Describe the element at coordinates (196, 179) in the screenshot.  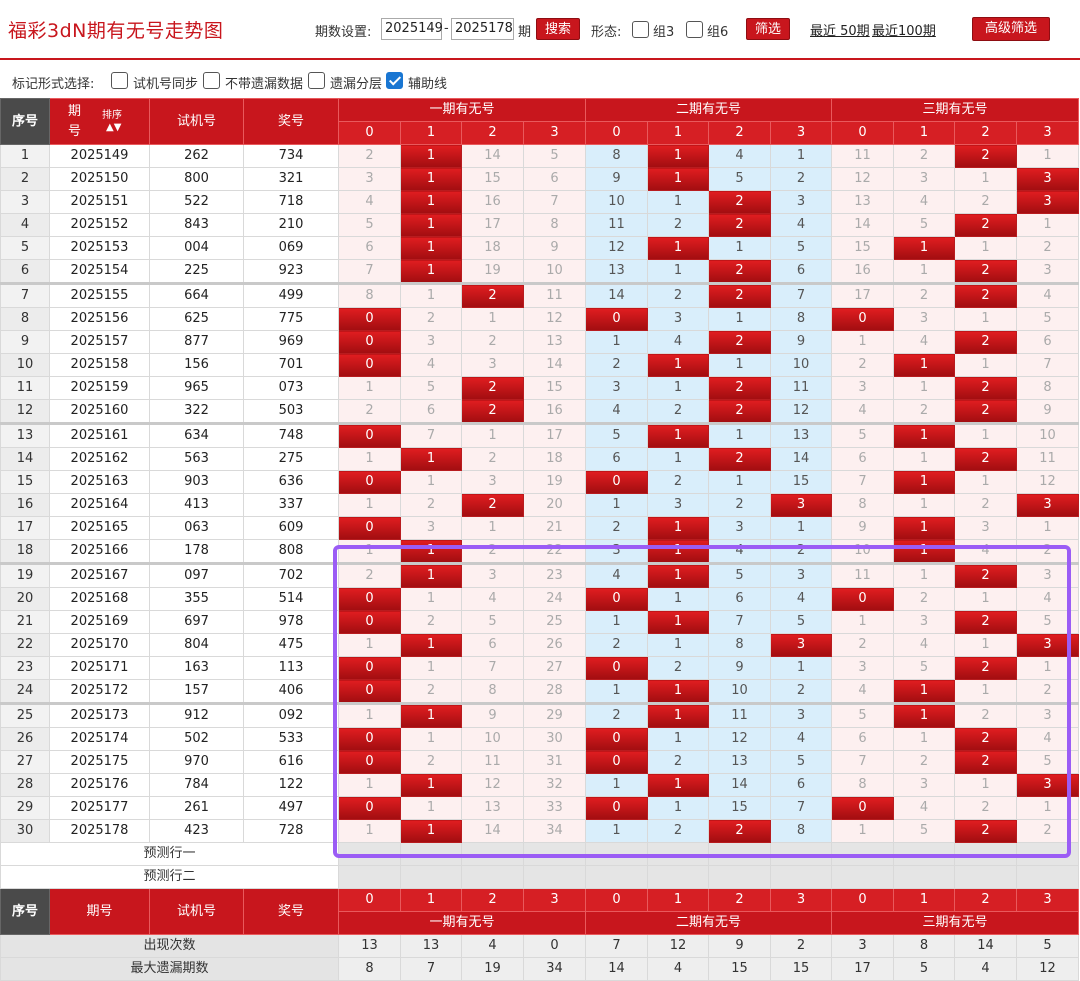
I see `row-trial: 800` at that location.